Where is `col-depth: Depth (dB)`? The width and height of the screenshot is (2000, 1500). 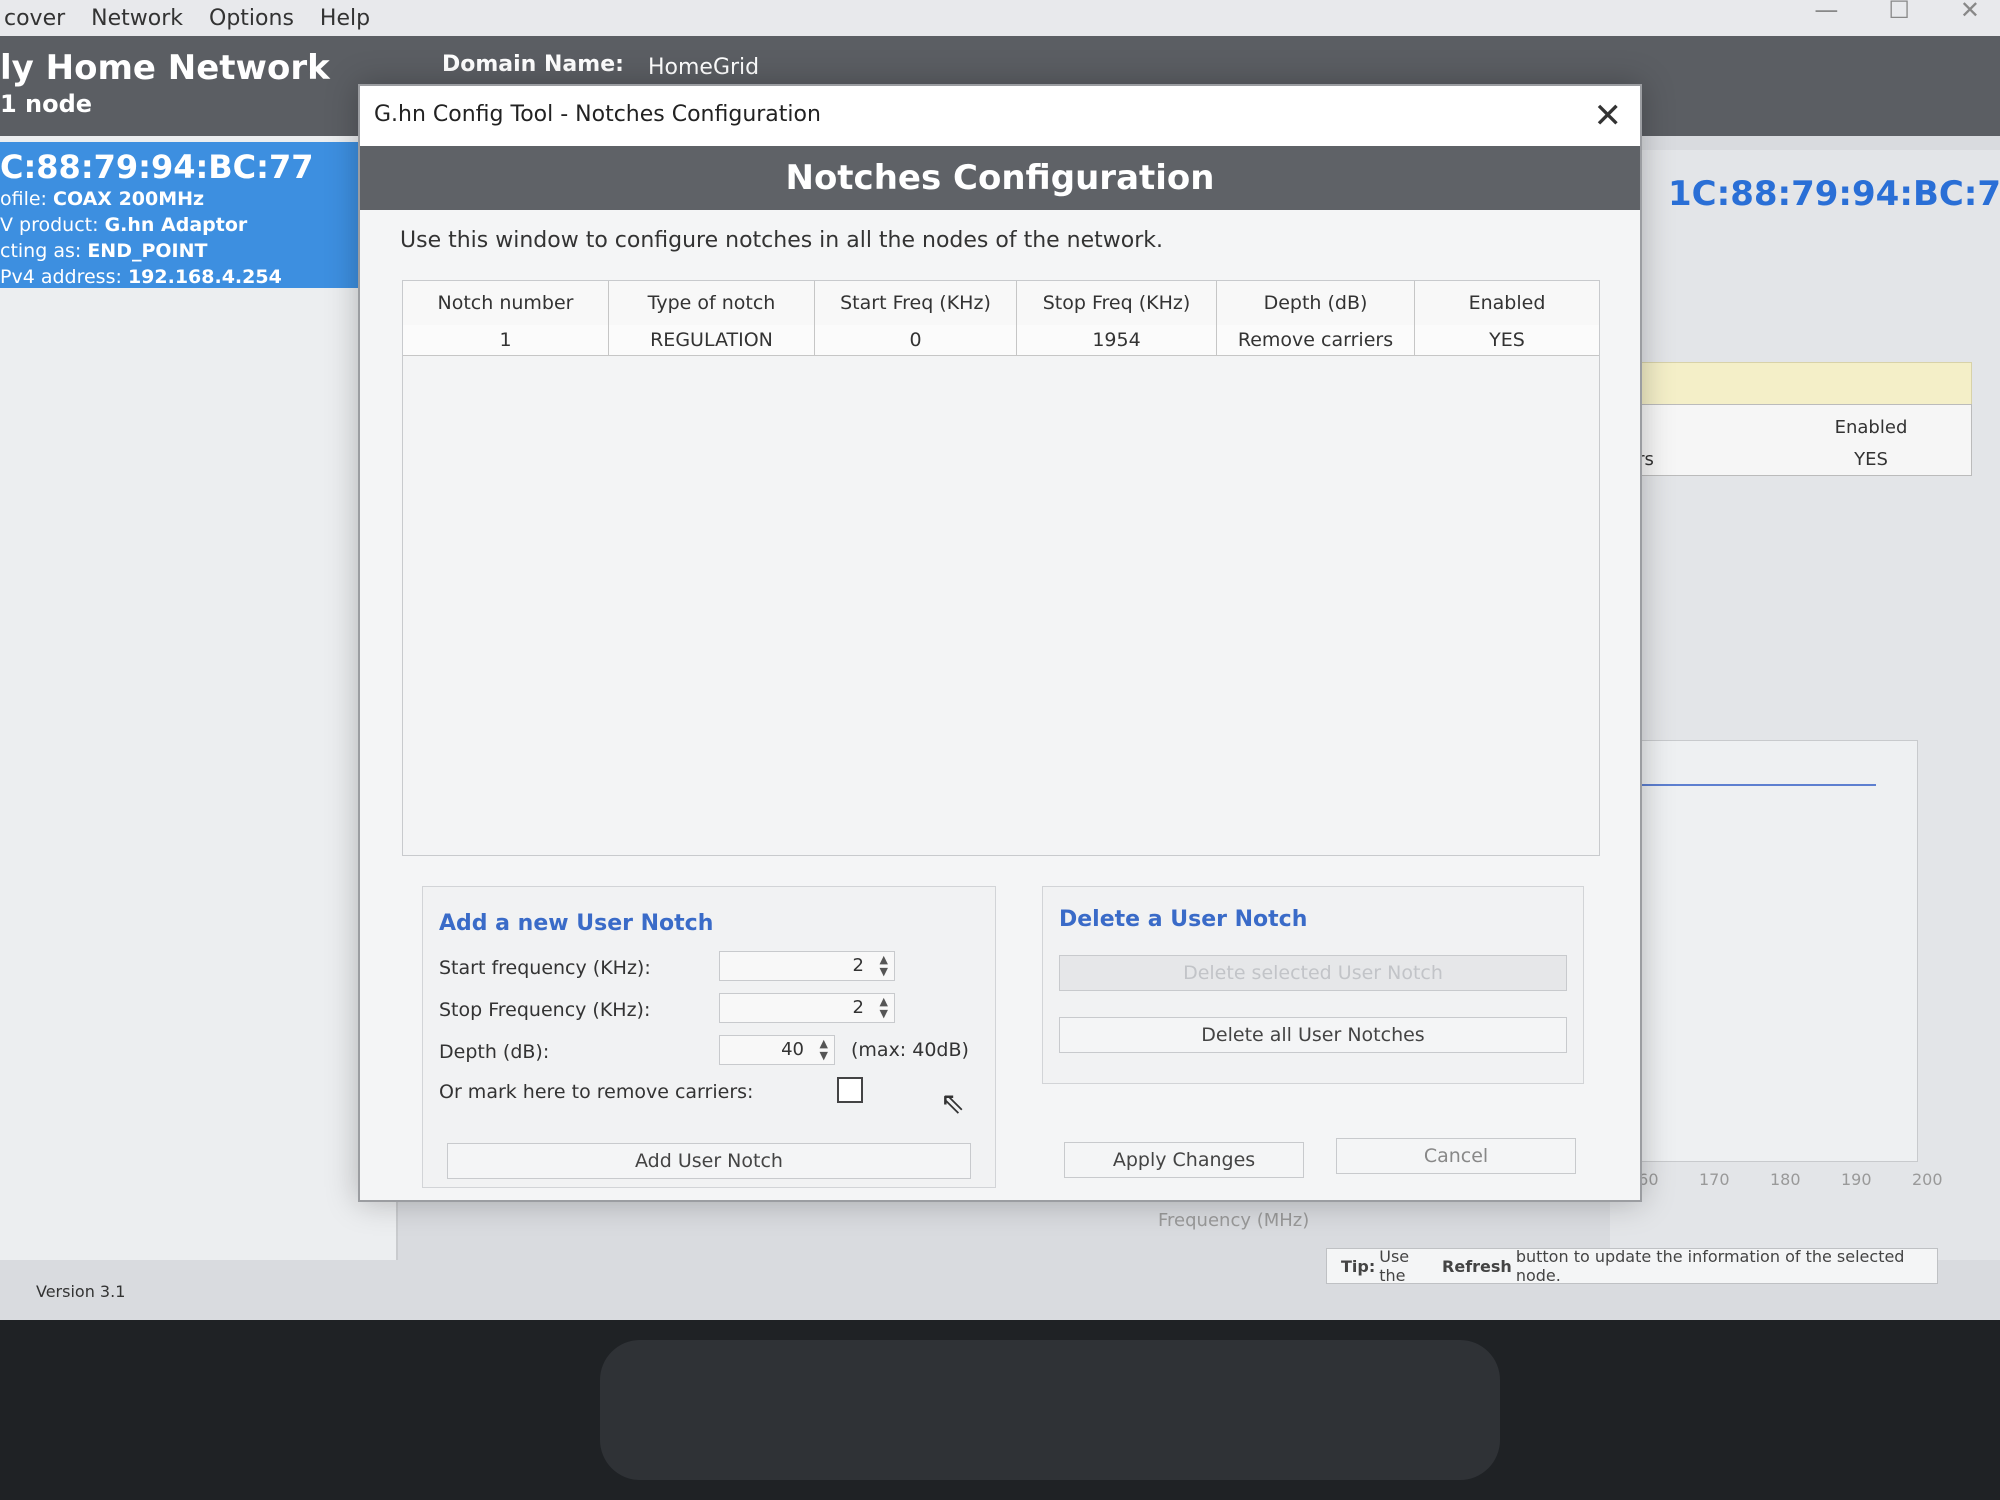
col-depth: Depth (dB) is located at coordinates (1316, 303).